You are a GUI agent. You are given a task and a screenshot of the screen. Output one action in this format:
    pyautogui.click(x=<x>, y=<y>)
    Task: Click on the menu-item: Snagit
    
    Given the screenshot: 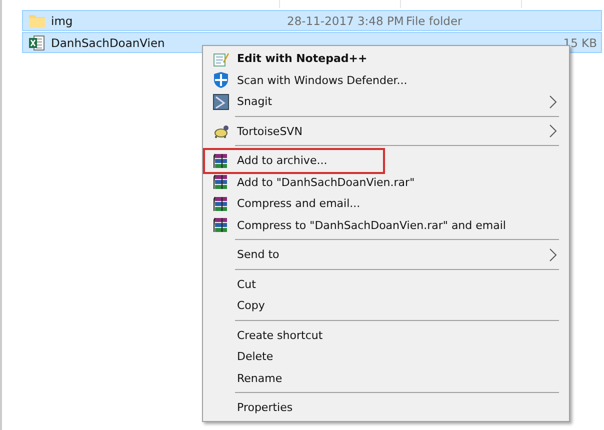 What is the action you would take?
    pyautogui.click(x=386, y=101)
    